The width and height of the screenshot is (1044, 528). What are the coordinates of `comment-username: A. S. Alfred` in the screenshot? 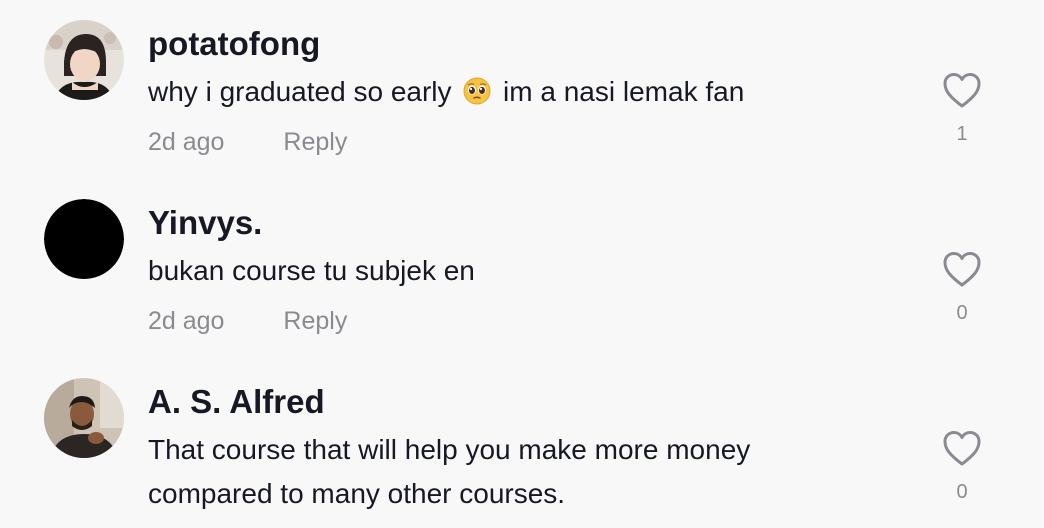 It's located at (498, 402).